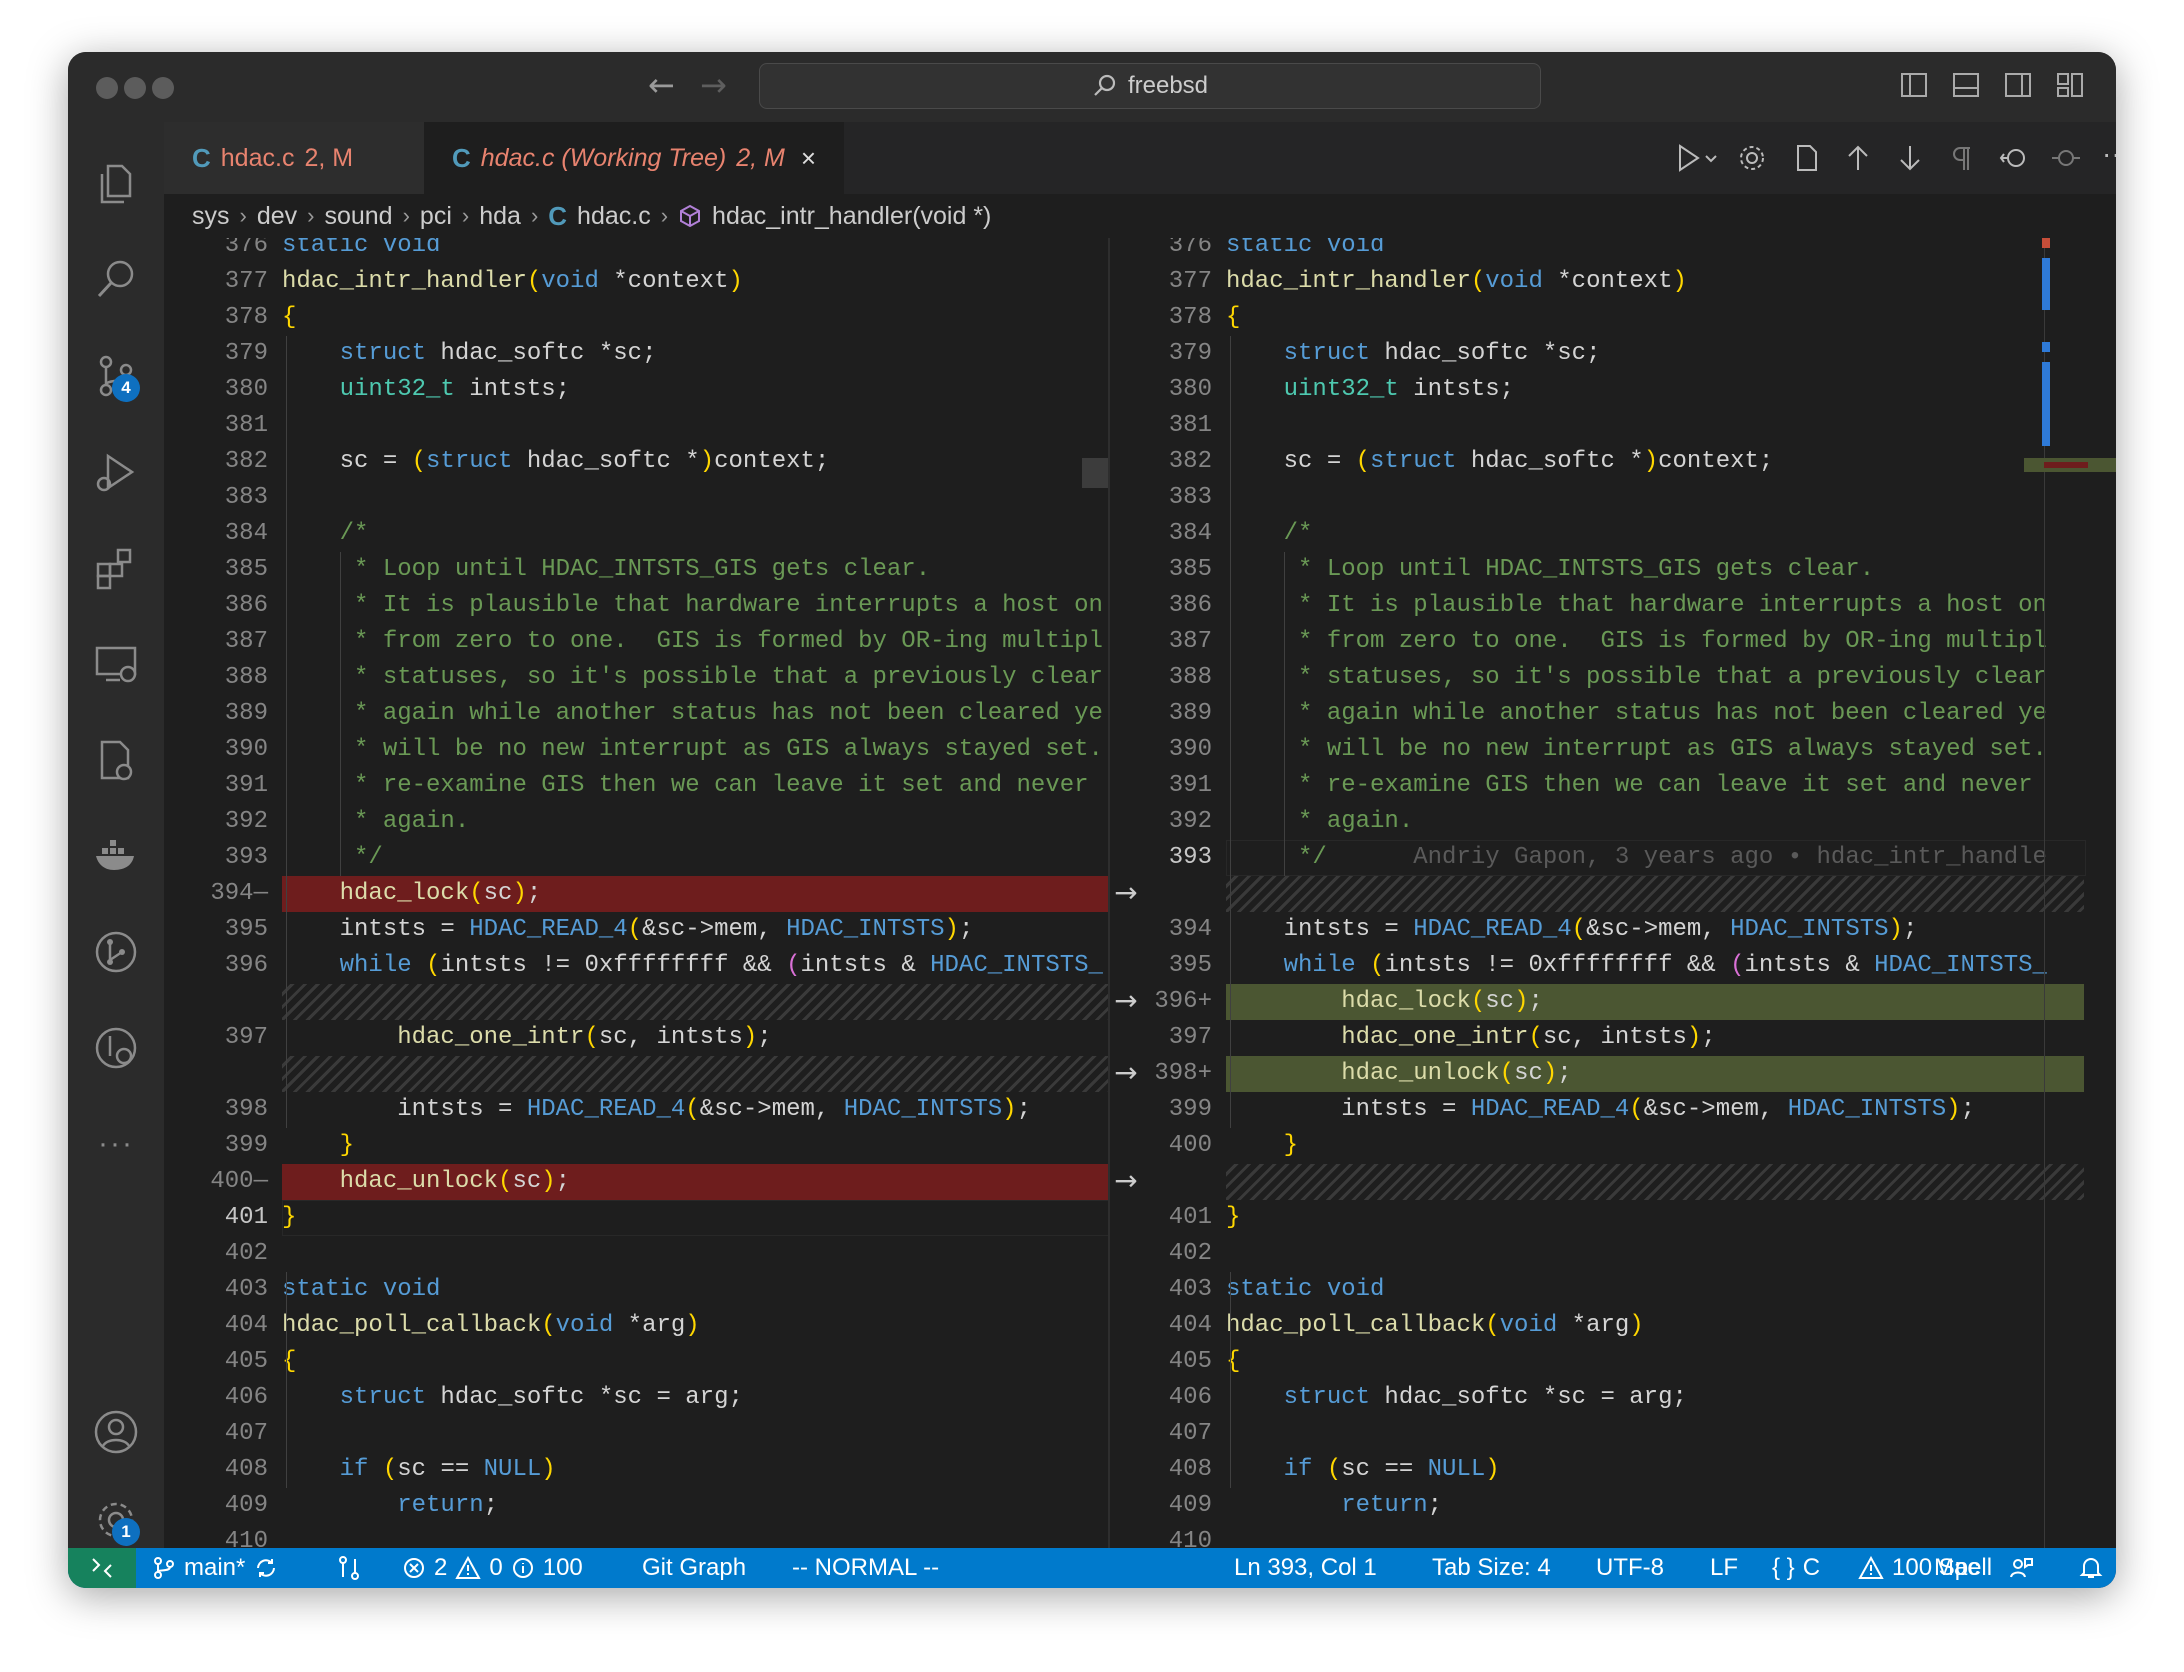 The height and width of the screenshot is (1672, 2184). What do you see at coordinates (116, 1048) in the screenshot?
I see `git-history-button` at bounding box center [116, 1048].